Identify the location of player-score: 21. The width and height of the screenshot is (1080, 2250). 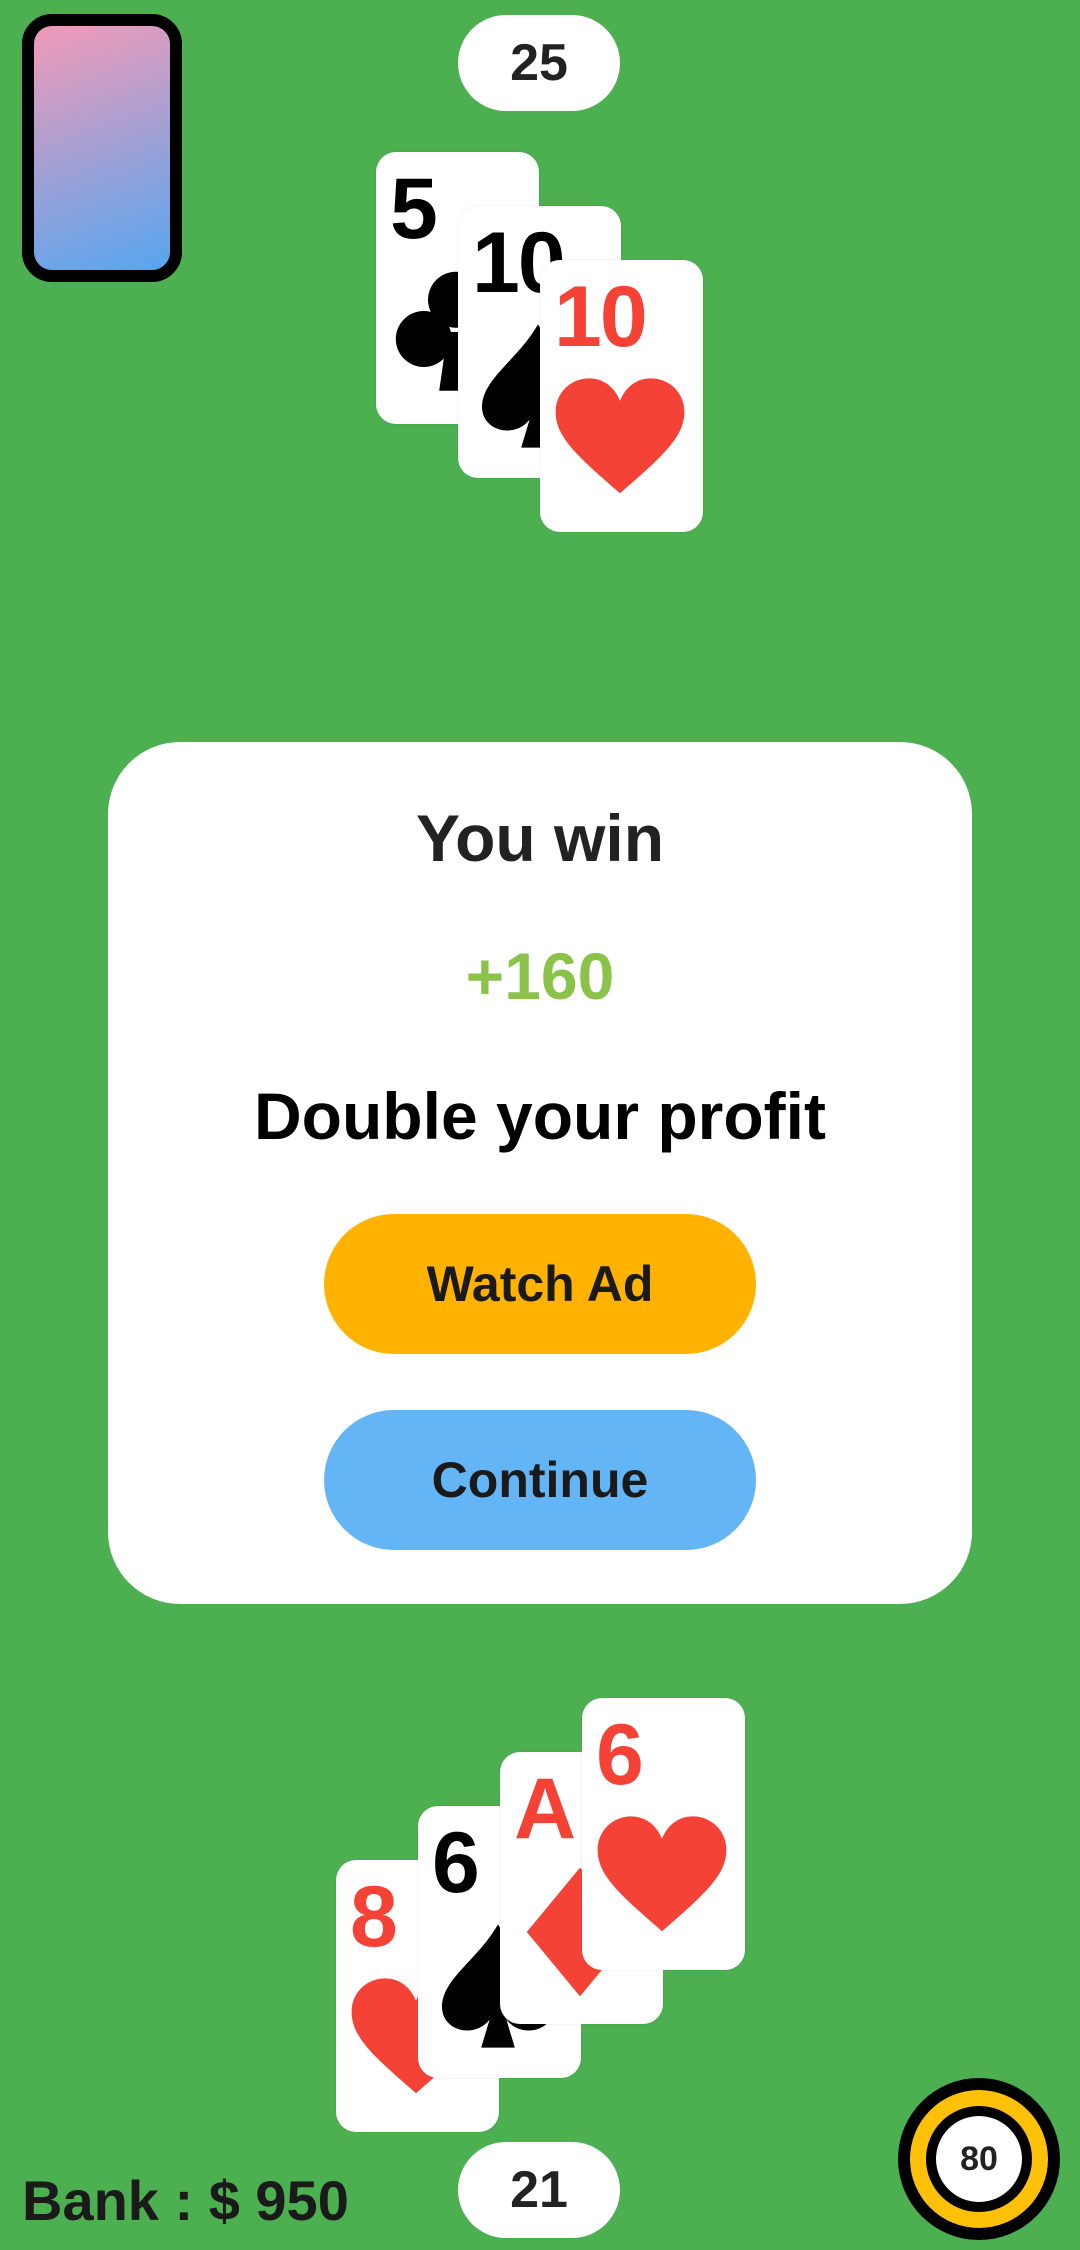
(539, 2190).